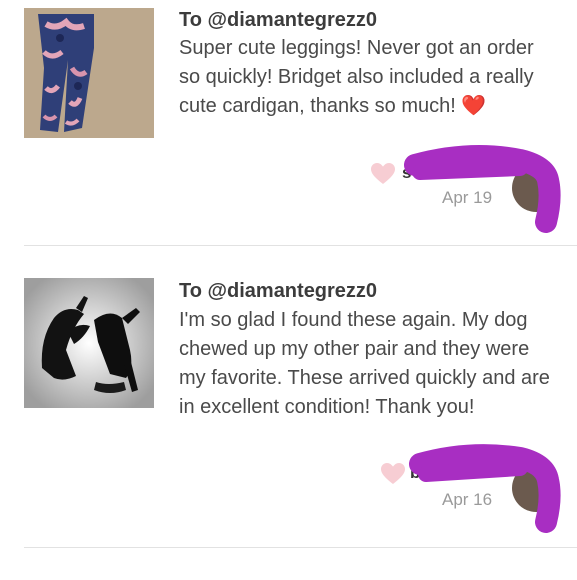 This screenshot has height=580, width=577. I want to click on review-date: Apr 19, so click(467, 197).